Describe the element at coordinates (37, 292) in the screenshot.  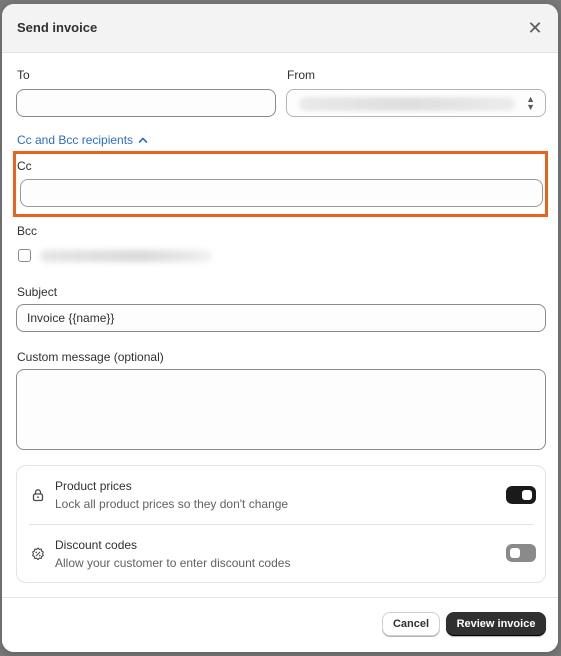
I see `subject-label: Subject` at that location.